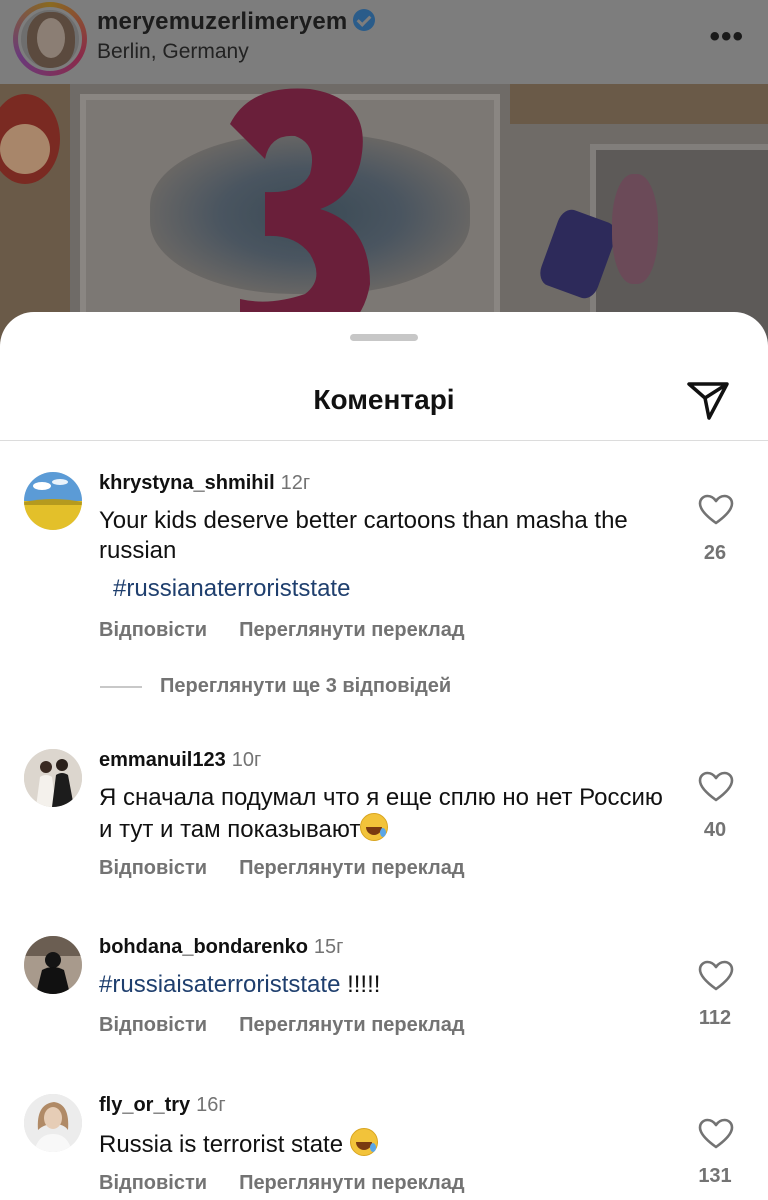  What do you see at coordinates (715, 1176) in the screenshot?
I see `like-count: 131` at bounding box center [715, 1176].